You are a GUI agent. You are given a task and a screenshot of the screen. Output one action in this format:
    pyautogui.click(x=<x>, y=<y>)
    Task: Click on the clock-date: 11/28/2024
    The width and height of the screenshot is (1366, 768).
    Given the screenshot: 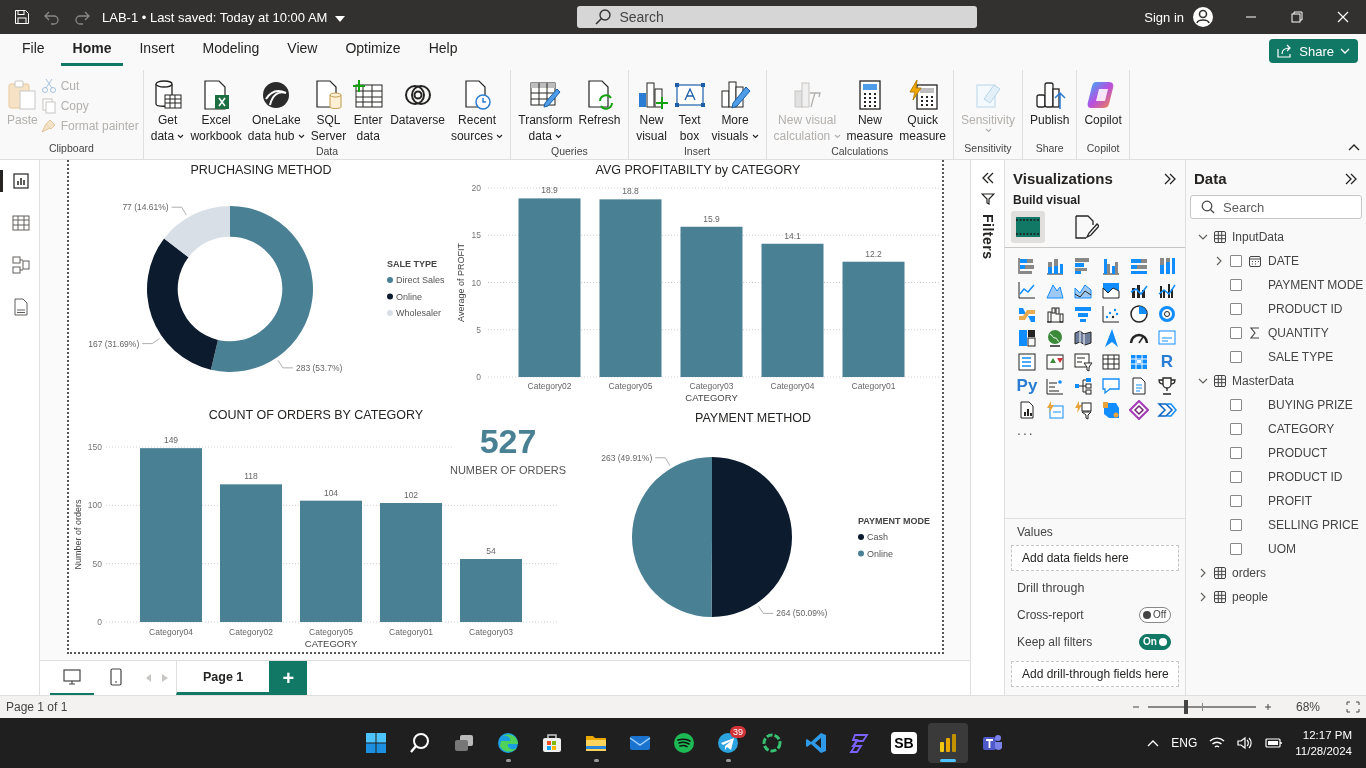 What is the action you would take?
    pyautogui.click(x=1323, y=751)
    